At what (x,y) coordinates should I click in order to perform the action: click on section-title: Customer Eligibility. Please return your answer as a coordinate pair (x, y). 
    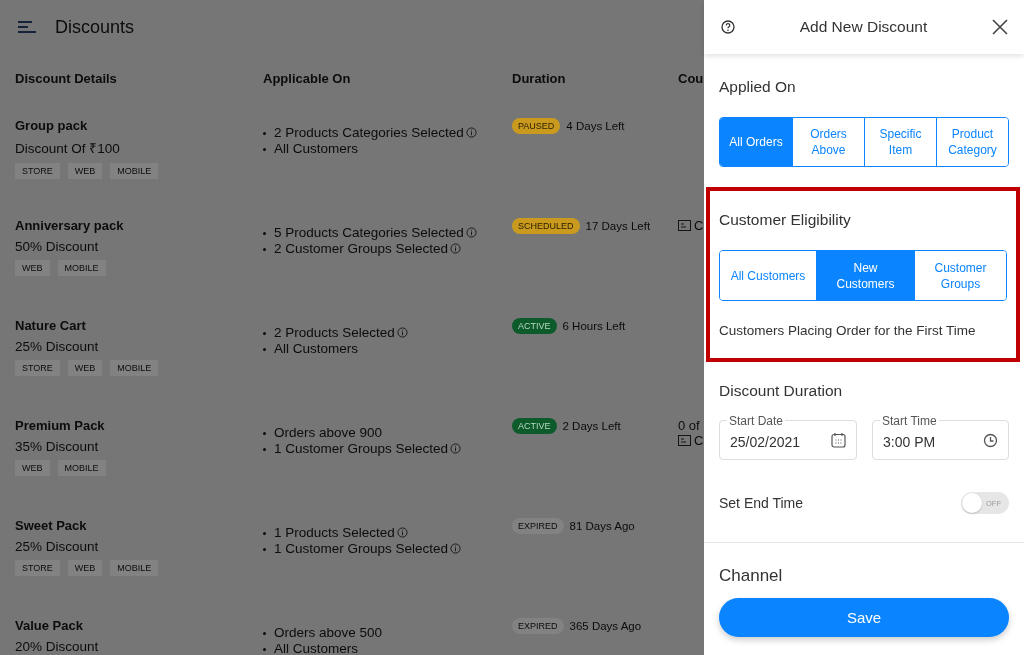
    Looking at the image, I should click on (785, 220).